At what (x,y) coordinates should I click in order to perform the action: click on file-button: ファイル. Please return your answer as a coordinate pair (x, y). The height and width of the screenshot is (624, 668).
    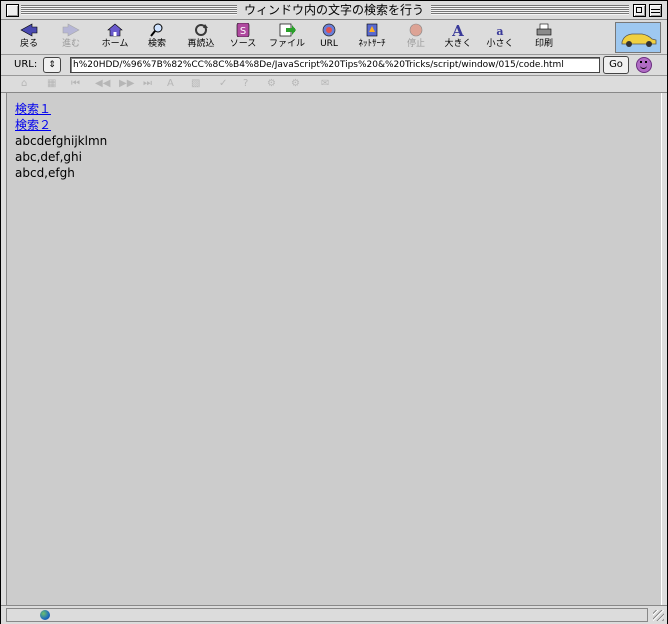
    Looking at the image, I should click on (287, 38).